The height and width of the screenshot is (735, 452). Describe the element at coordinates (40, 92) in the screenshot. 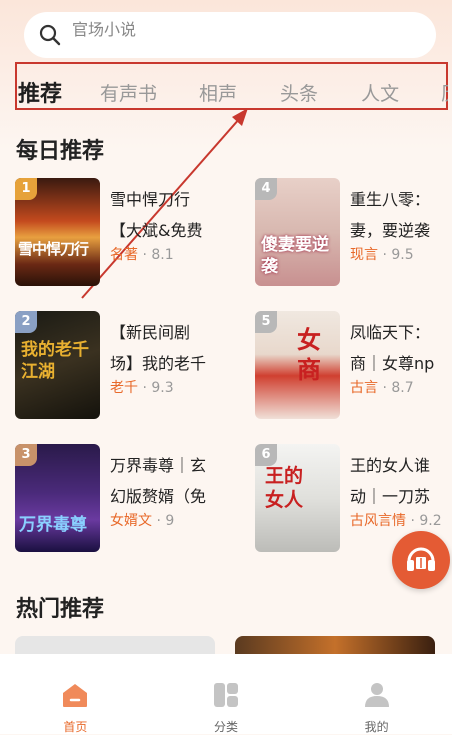

I see `tab-recommend: 推荐` at that location.